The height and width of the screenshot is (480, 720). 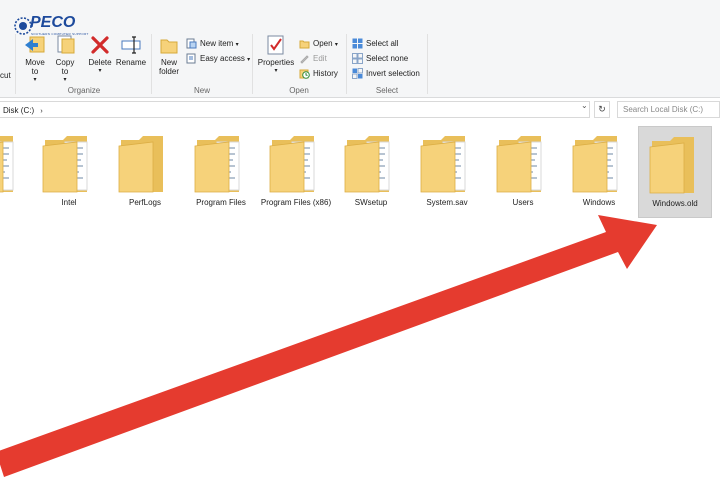 I want to click on copy-to-icon, so click(x=65, y=45).